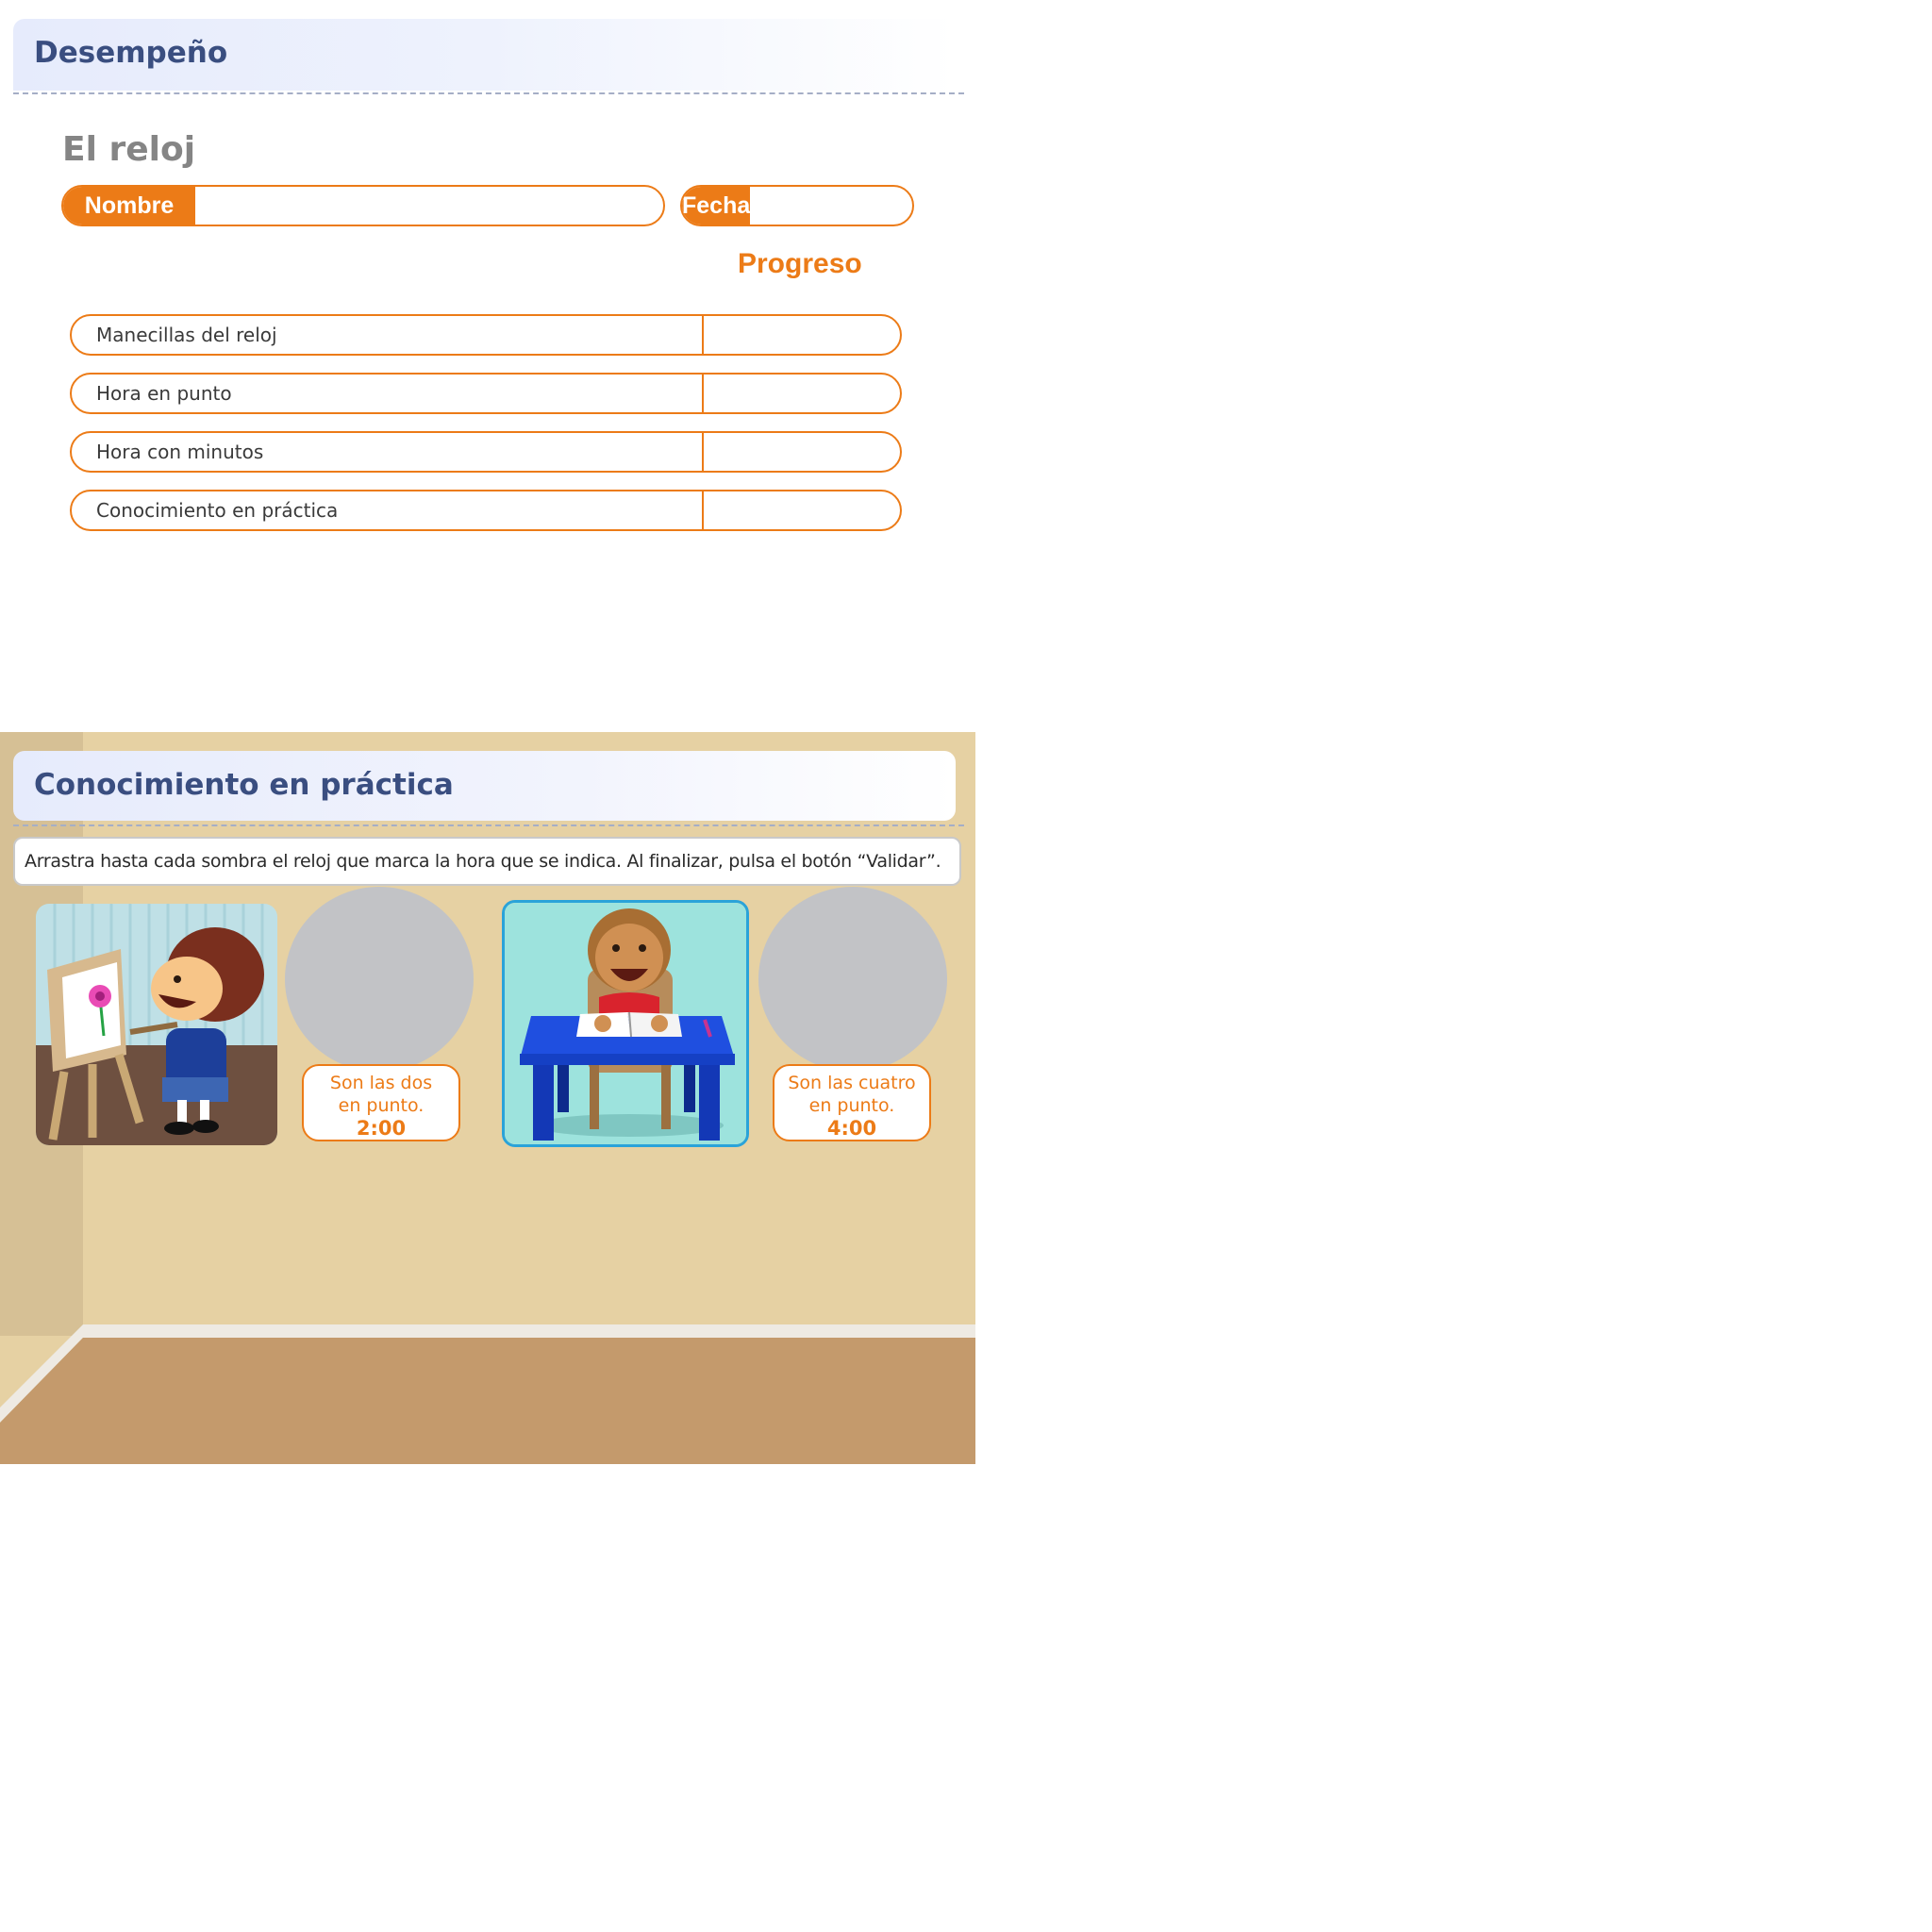 This screenshot has width=1932, height=1932. I want to click on progress-row-label: Hora en punto, so click(164, 394).